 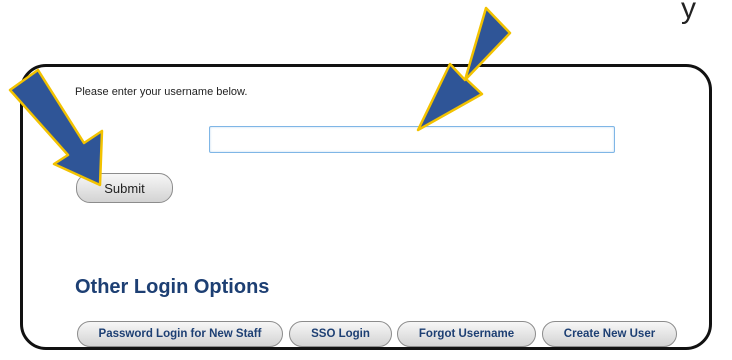 What do you see at coordinates (464, 69) in the screenshot?
I see `arrow-to-input-icon` at bounding box center [464, 69].